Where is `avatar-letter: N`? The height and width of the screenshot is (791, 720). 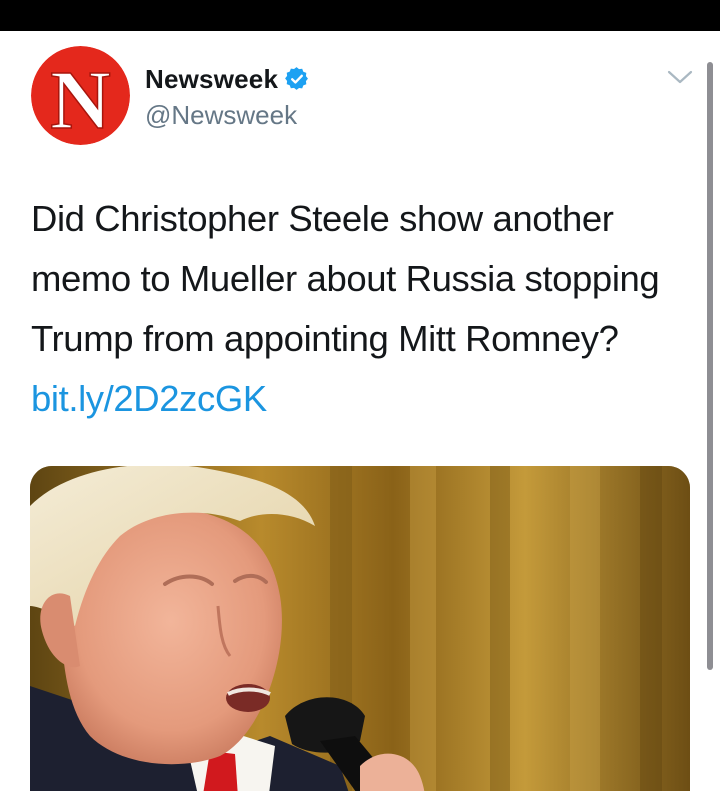
avatar-letter: N is located at coordinates (80, 99).